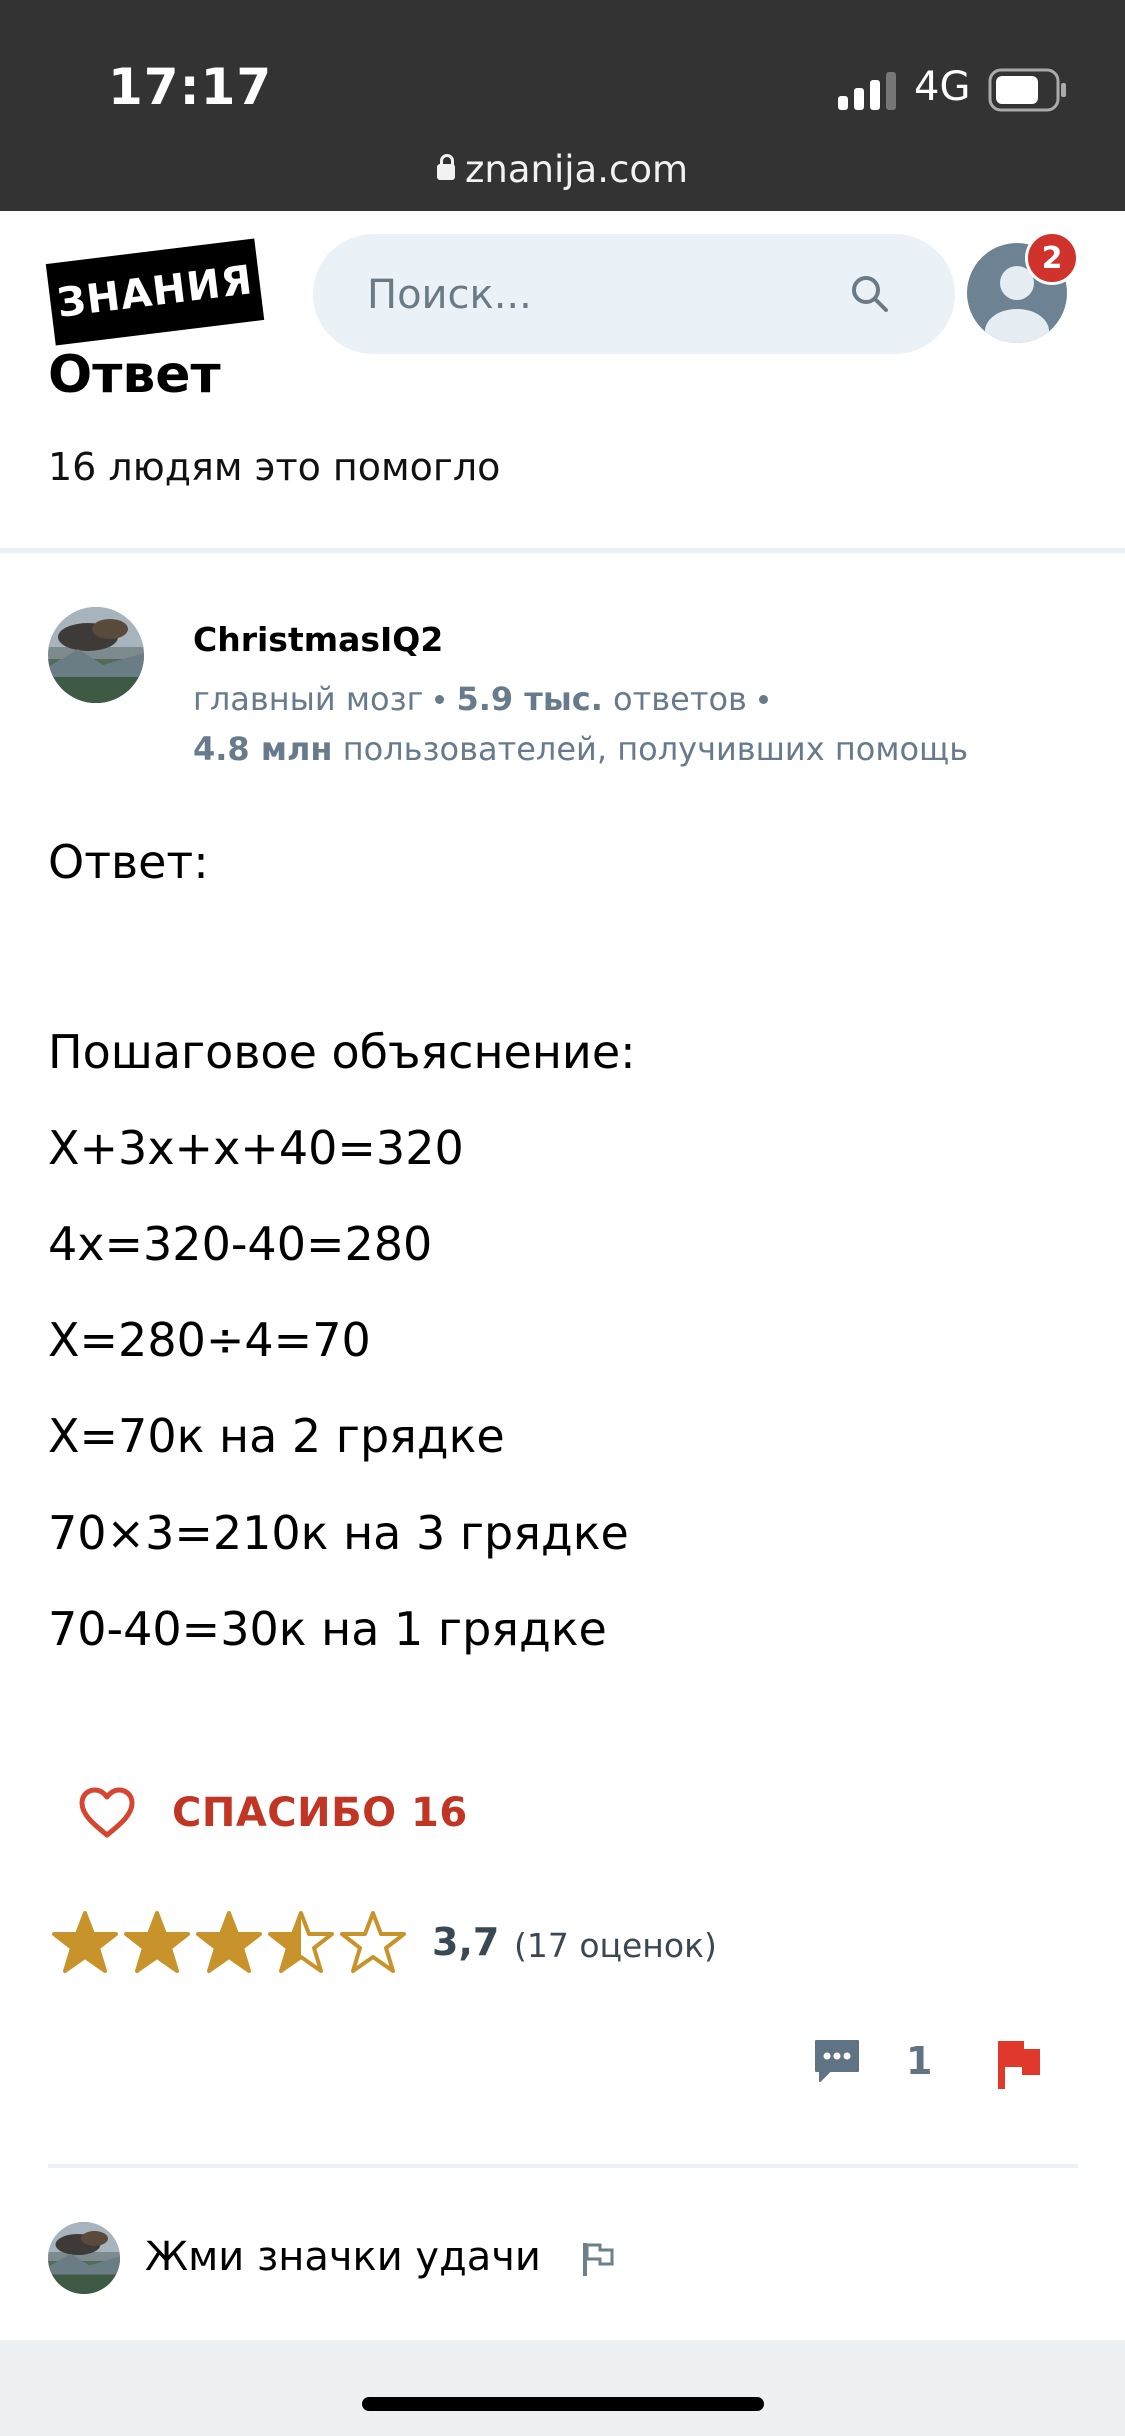 Image resolution: width=1125 pixels, height=2436 pixels. I want to click on site-header: ЗНАНИЯ 2, so click(562, 286).